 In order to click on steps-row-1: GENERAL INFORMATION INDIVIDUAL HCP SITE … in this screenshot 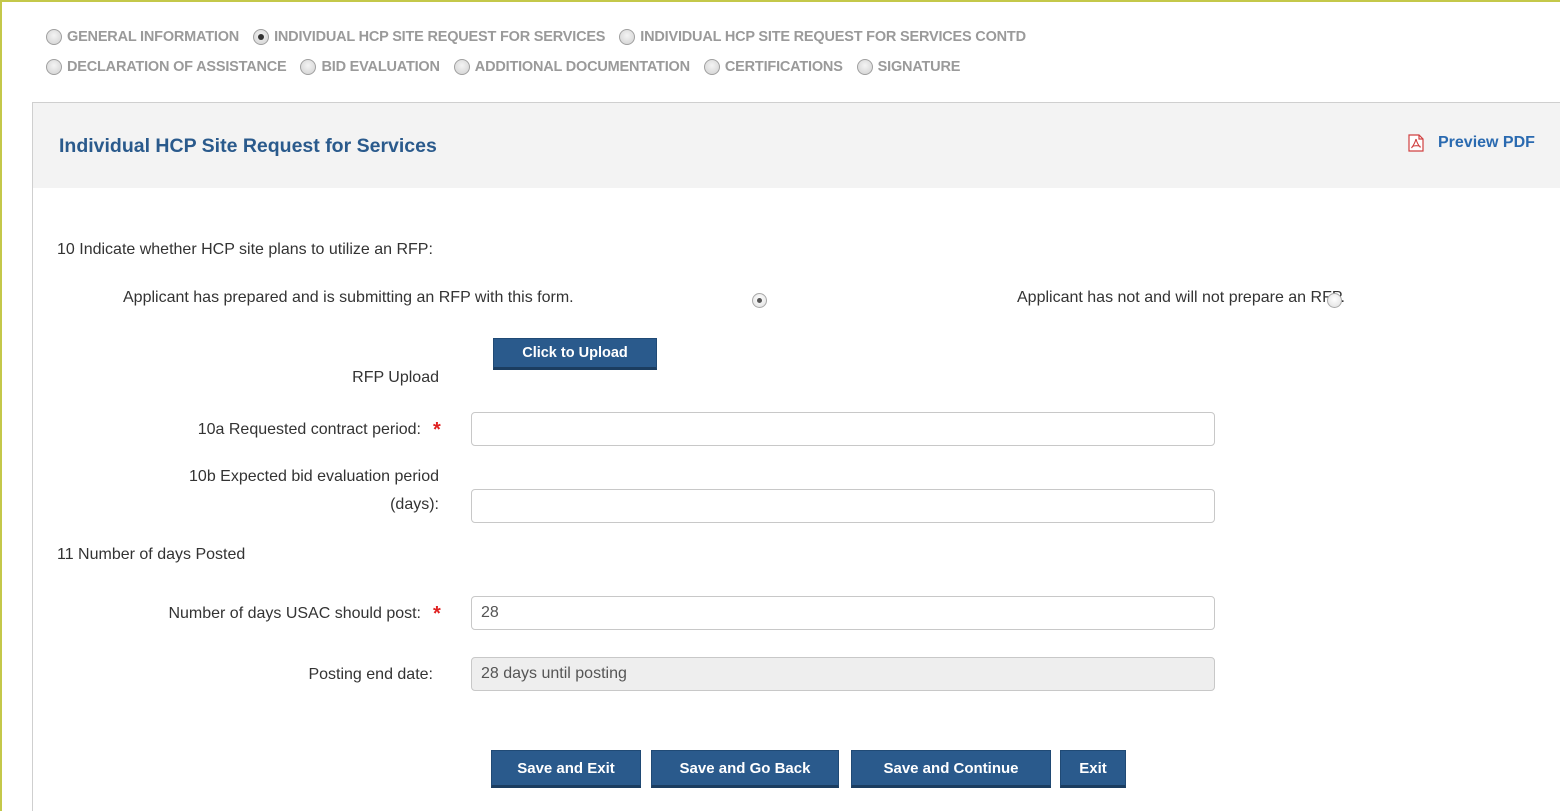, I will do `click(796, 37)`.